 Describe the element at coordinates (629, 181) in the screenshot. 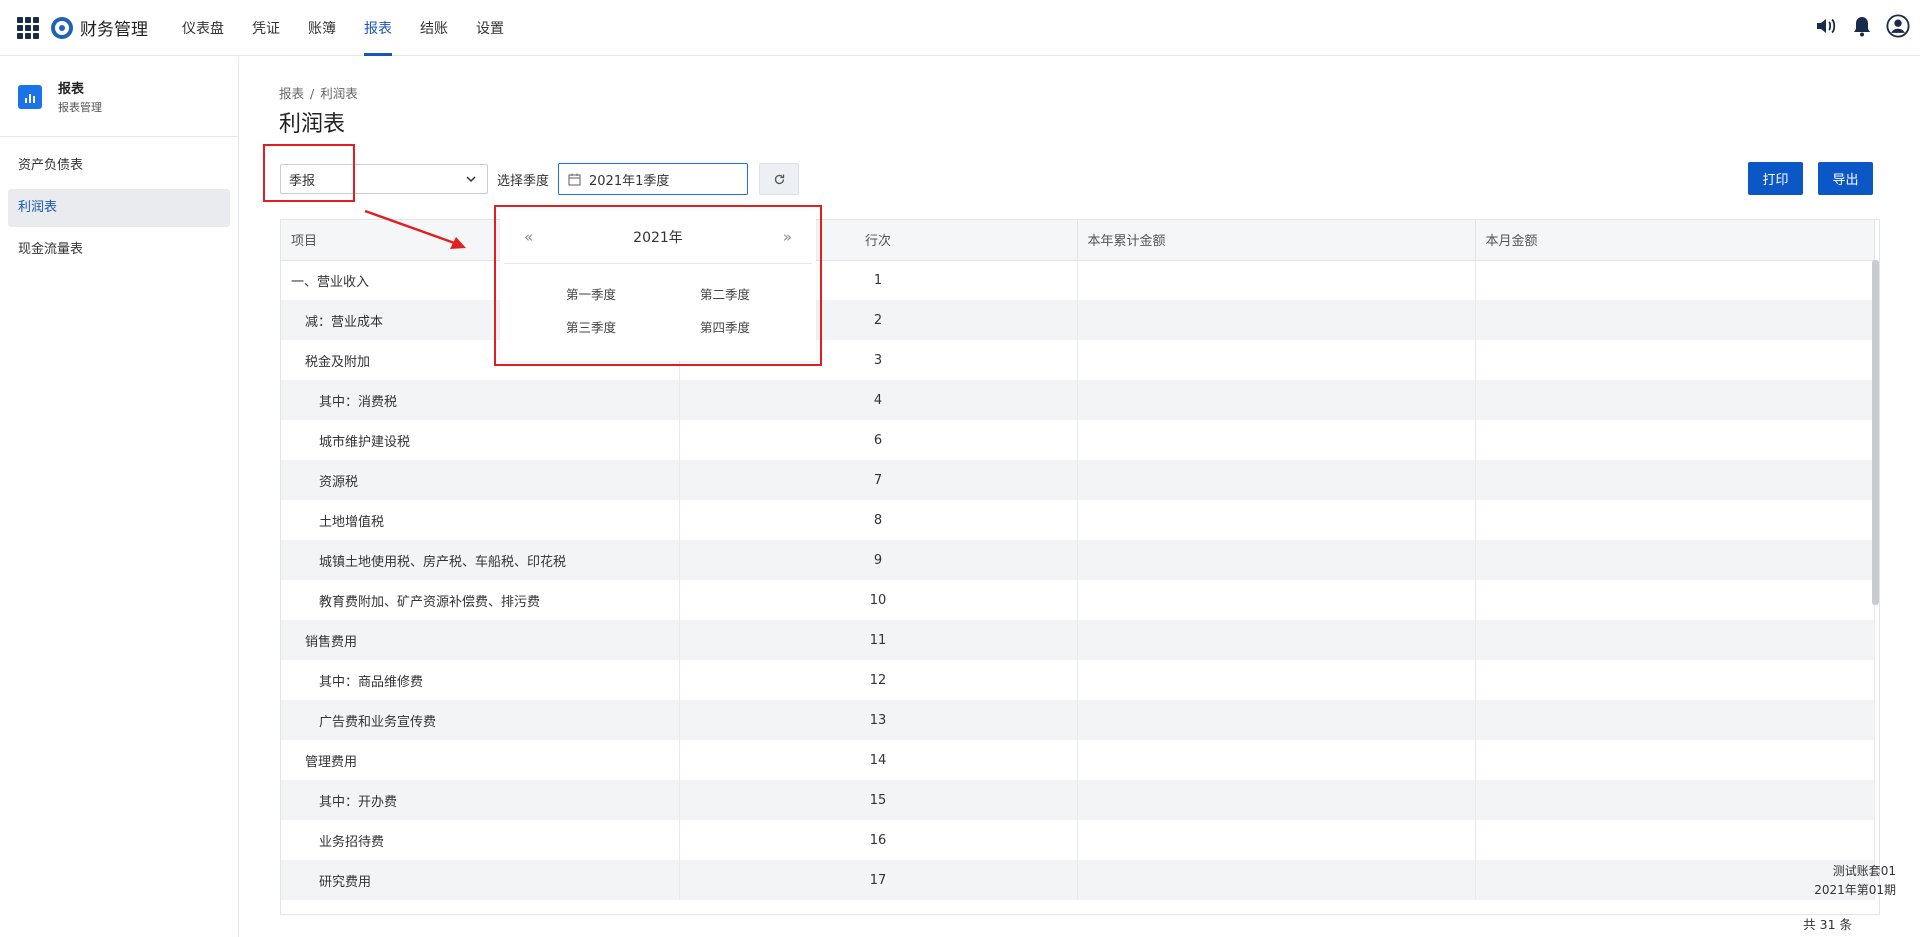

I see `quarter-value: 2021年1季度` at that location.